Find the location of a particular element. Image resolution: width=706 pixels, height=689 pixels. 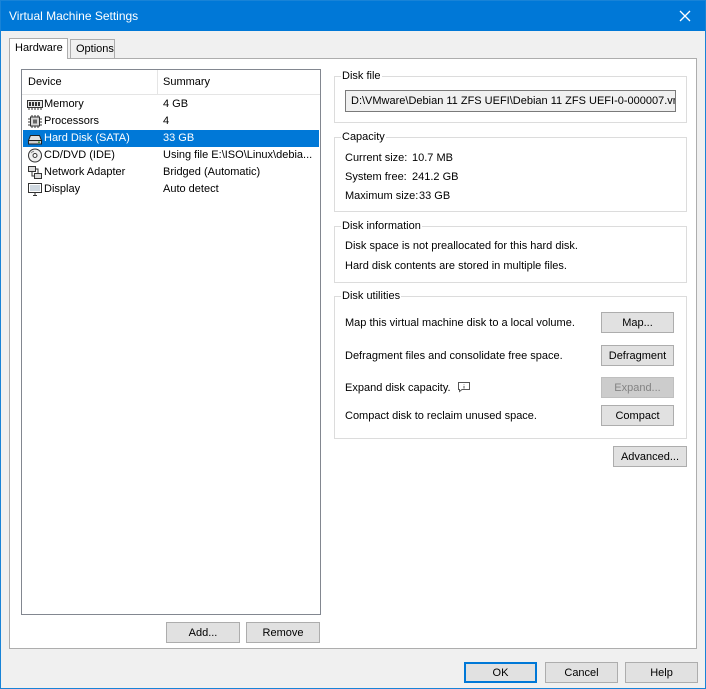

device-row-display: Display Auto detect is located at coordinates (171, 189).